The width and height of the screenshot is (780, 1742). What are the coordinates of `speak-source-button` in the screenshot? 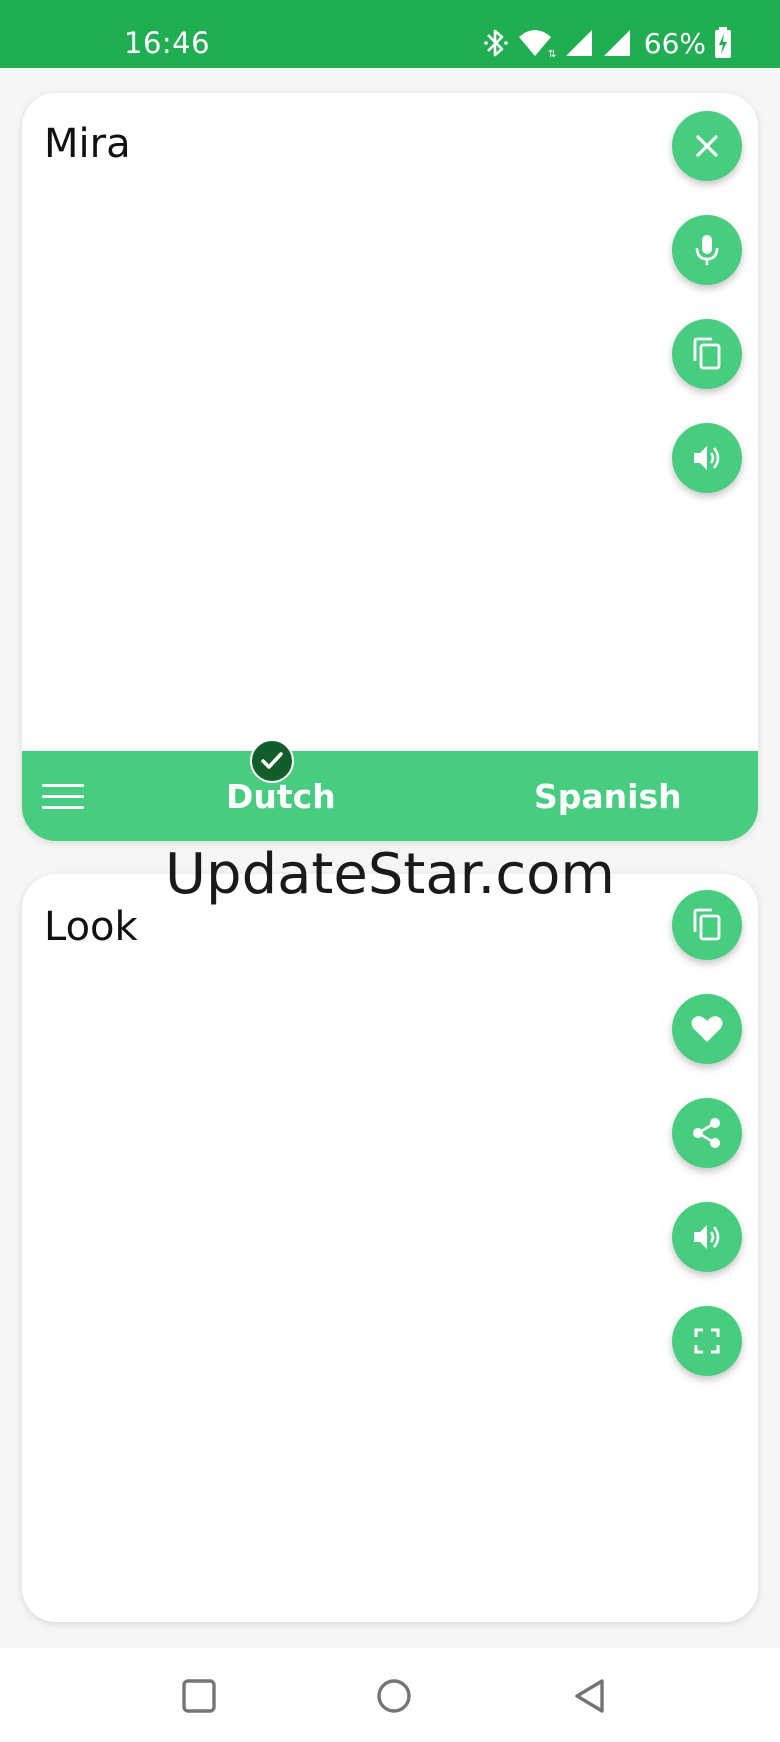 It's located at (707, 458).